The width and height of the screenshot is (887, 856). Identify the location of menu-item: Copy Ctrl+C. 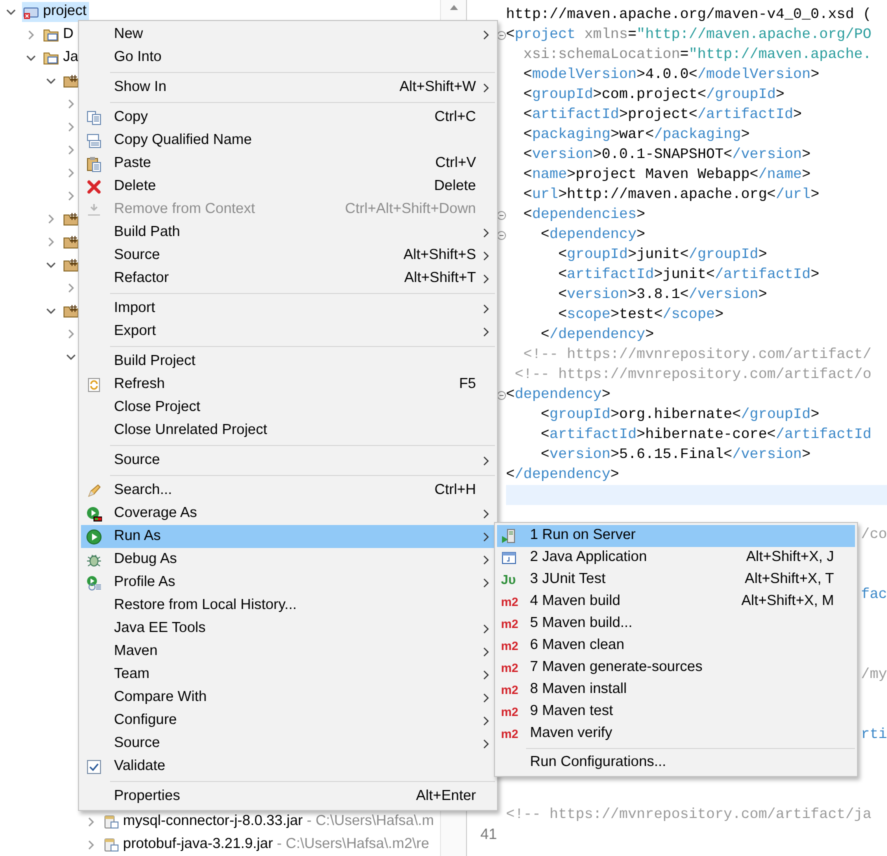
(288, 117).